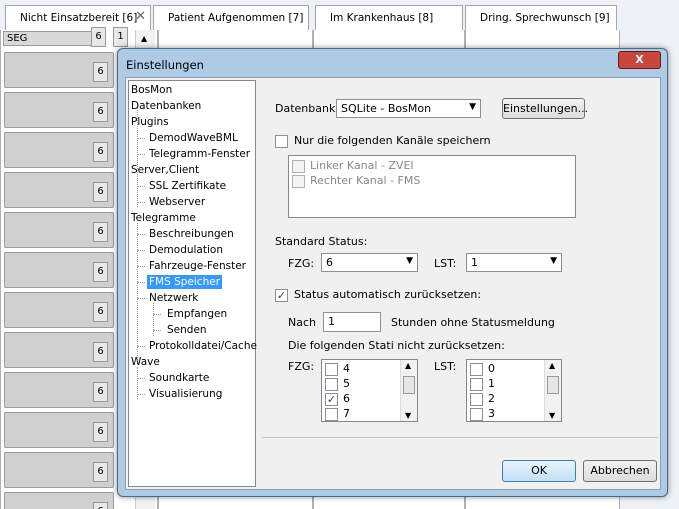 The width and height of the screenshot is (679, 509). I want to click on abbrechen-button: Abbrechen, so click(620, 471).